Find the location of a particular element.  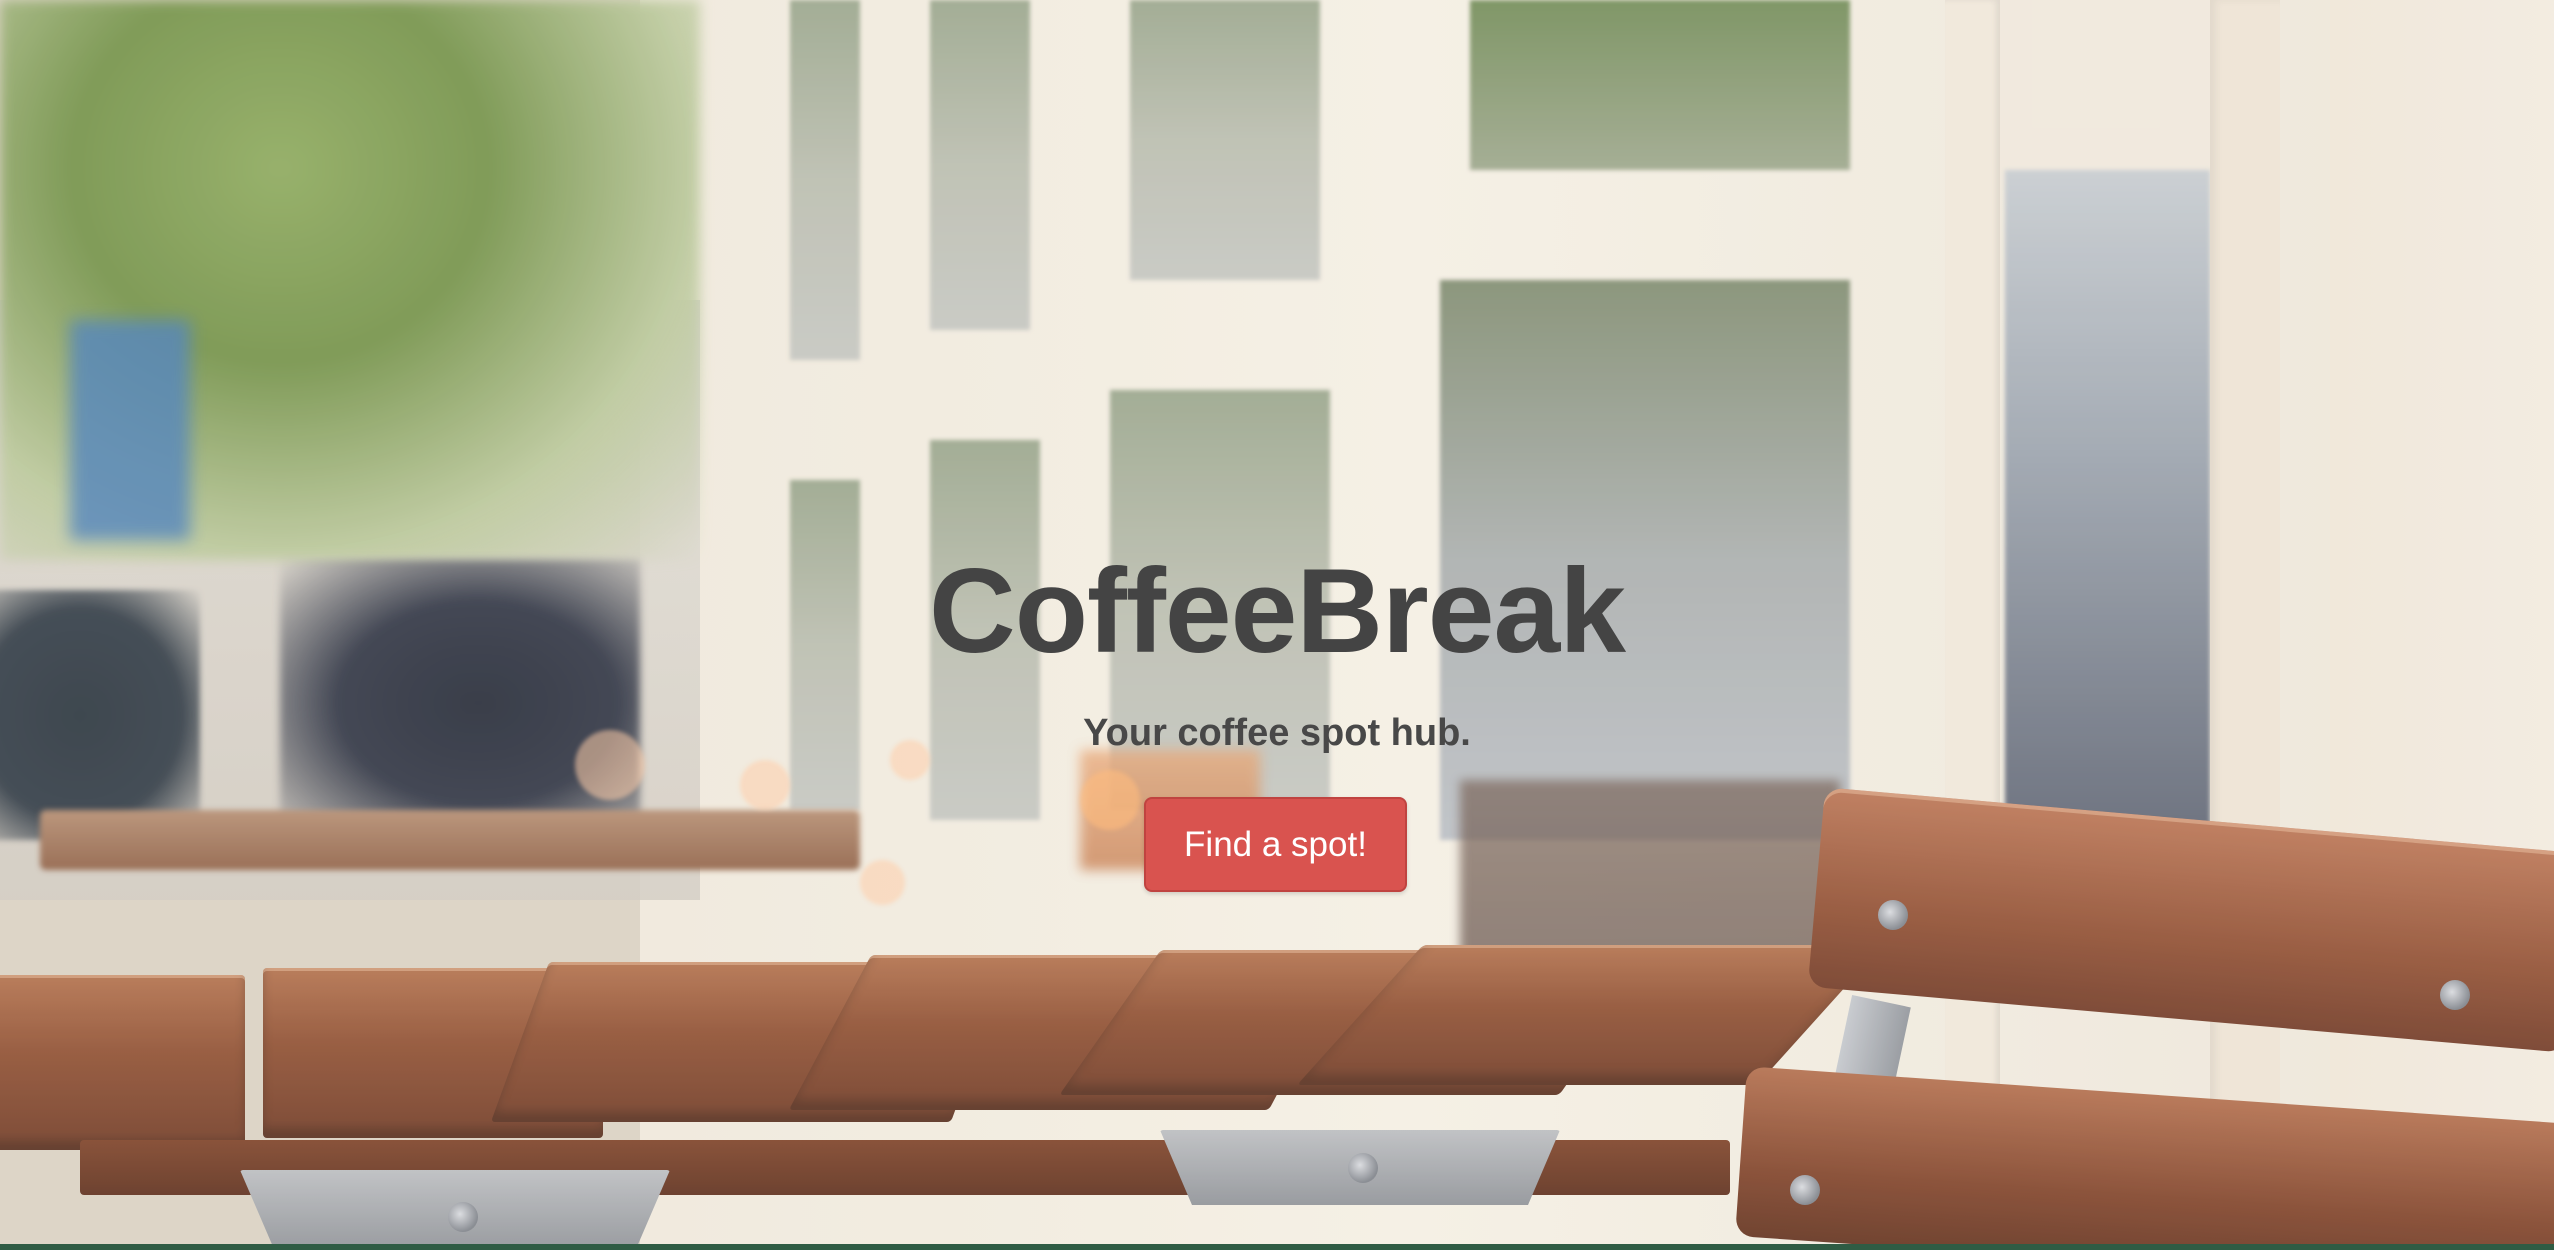

site-tagline: Your coffee spot hub. is located at coordinates (1277, 733).